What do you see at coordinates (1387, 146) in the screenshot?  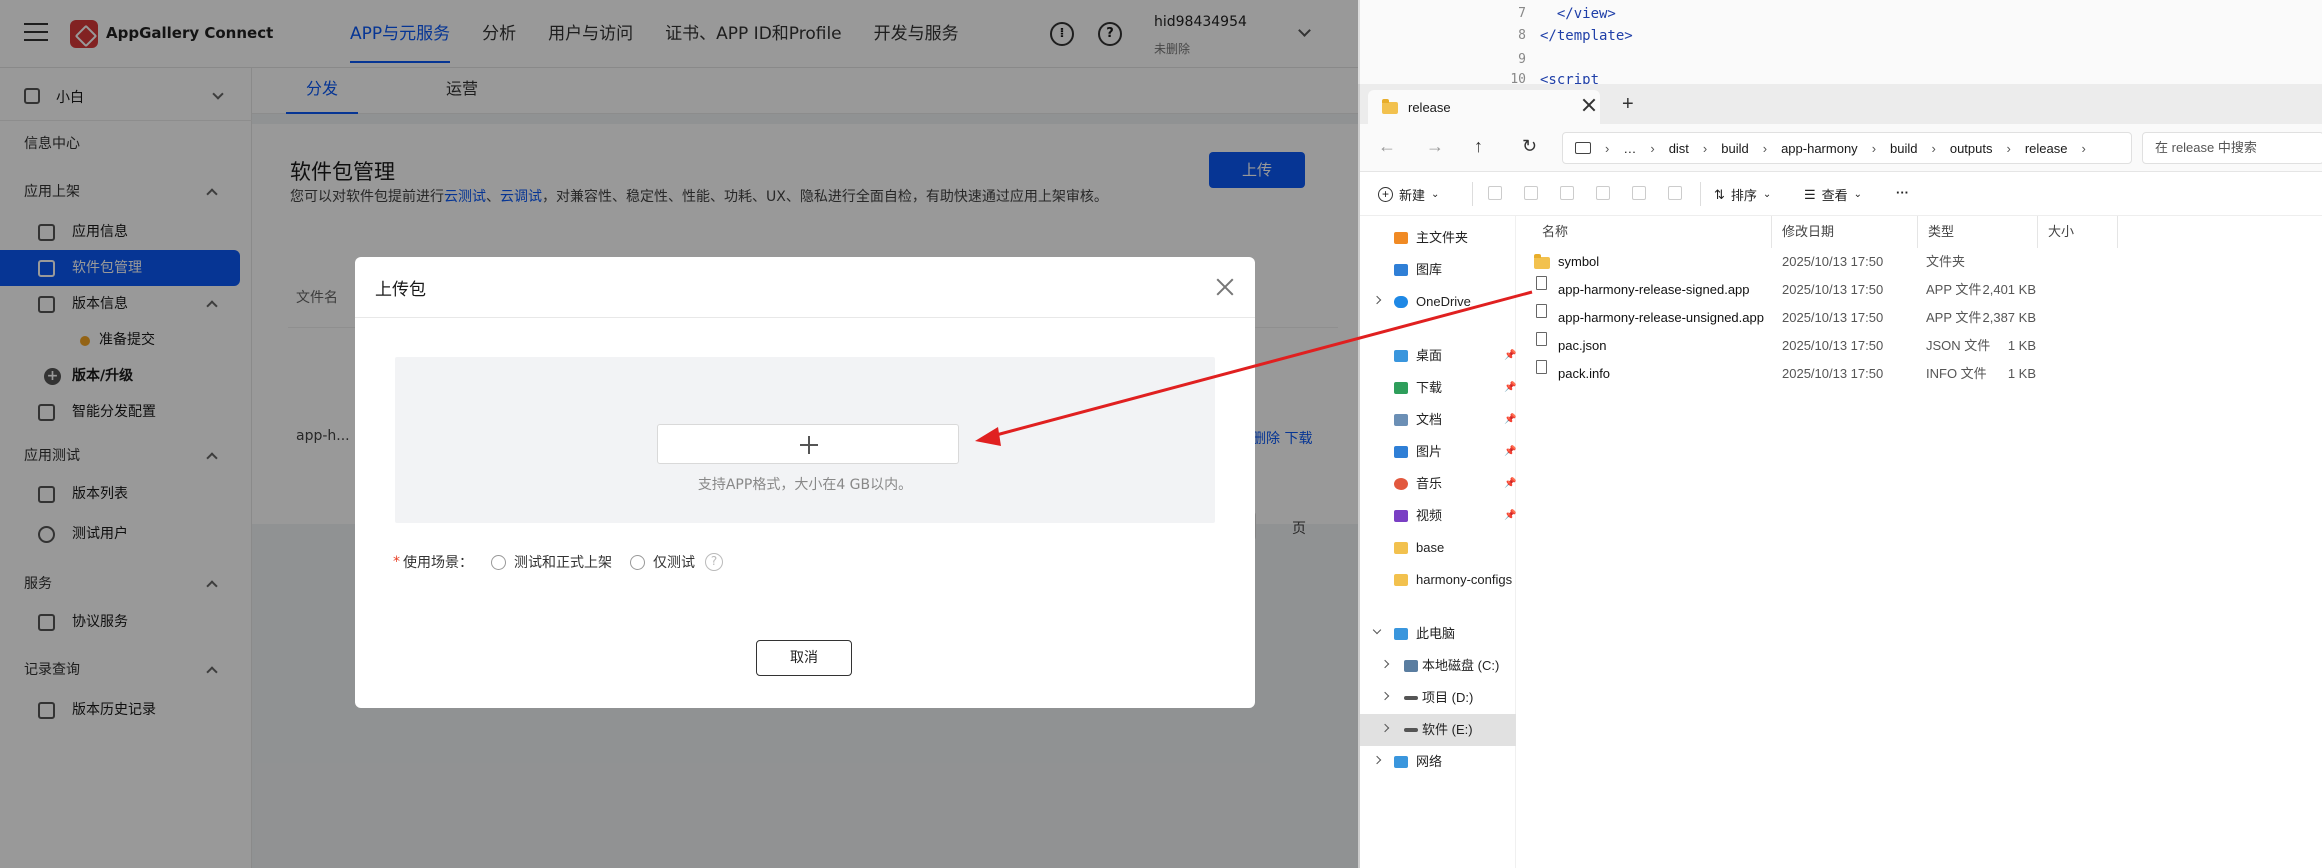 I see `back-arrow-icon: ←` at bounding box center [1387, 146].